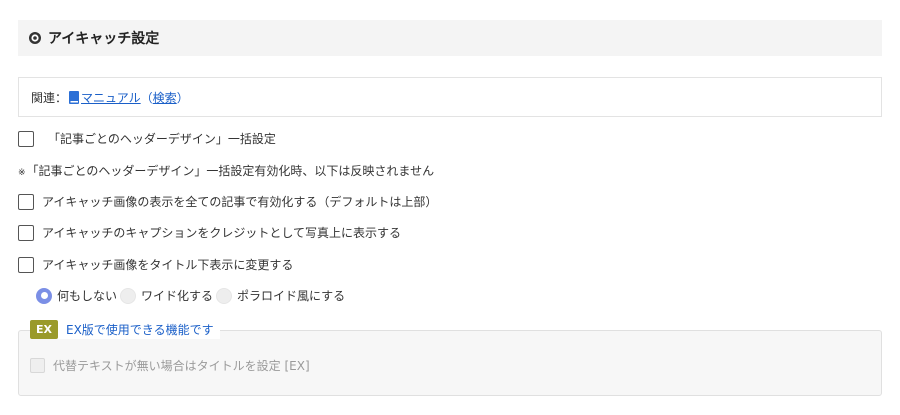 The height and width of the screenshot is (415, 900). What do you see at coordinates (181, 366) in the screenshot?
I see `alt-text-label: 代替テキストが無い場合はタイトルを設定 [EX]` at bounding box center [181, 366].